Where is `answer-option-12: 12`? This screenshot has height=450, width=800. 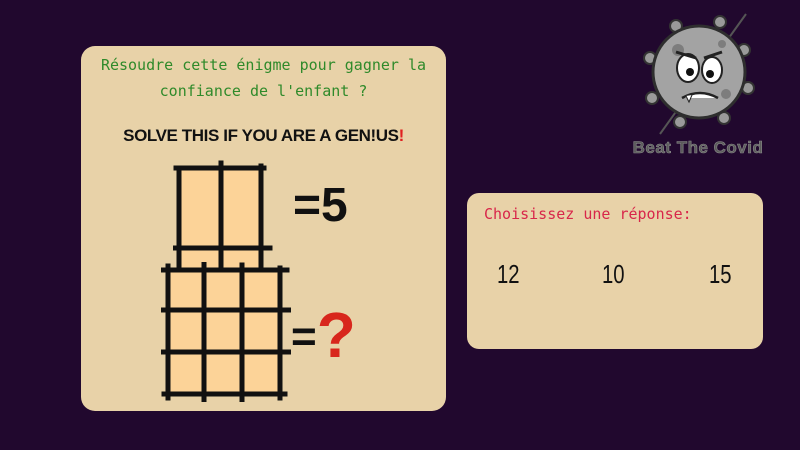
answer-option-12: 12 is located at coordinates (508, 274).